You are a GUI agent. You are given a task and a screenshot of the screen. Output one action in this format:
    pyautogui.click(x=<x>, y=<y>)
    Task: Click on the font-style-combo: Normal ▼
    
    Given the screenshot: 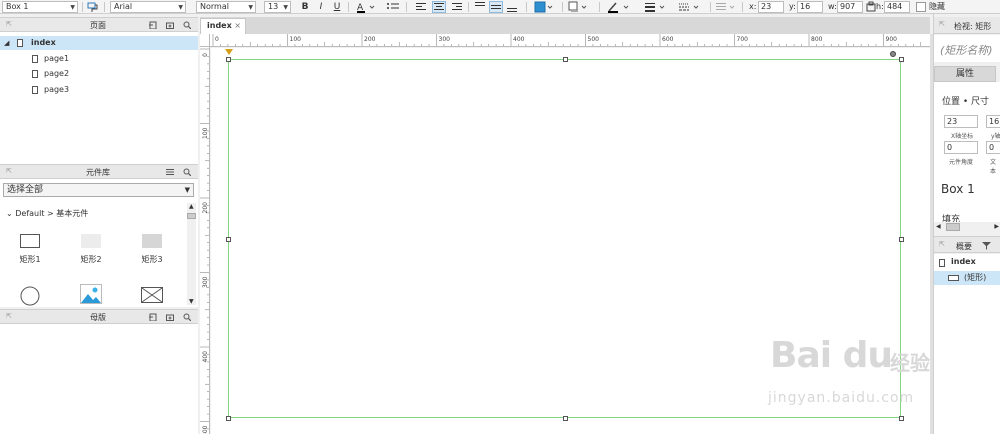 What is the action you would take?
    pyautogui.click(x=226, y=7)
    